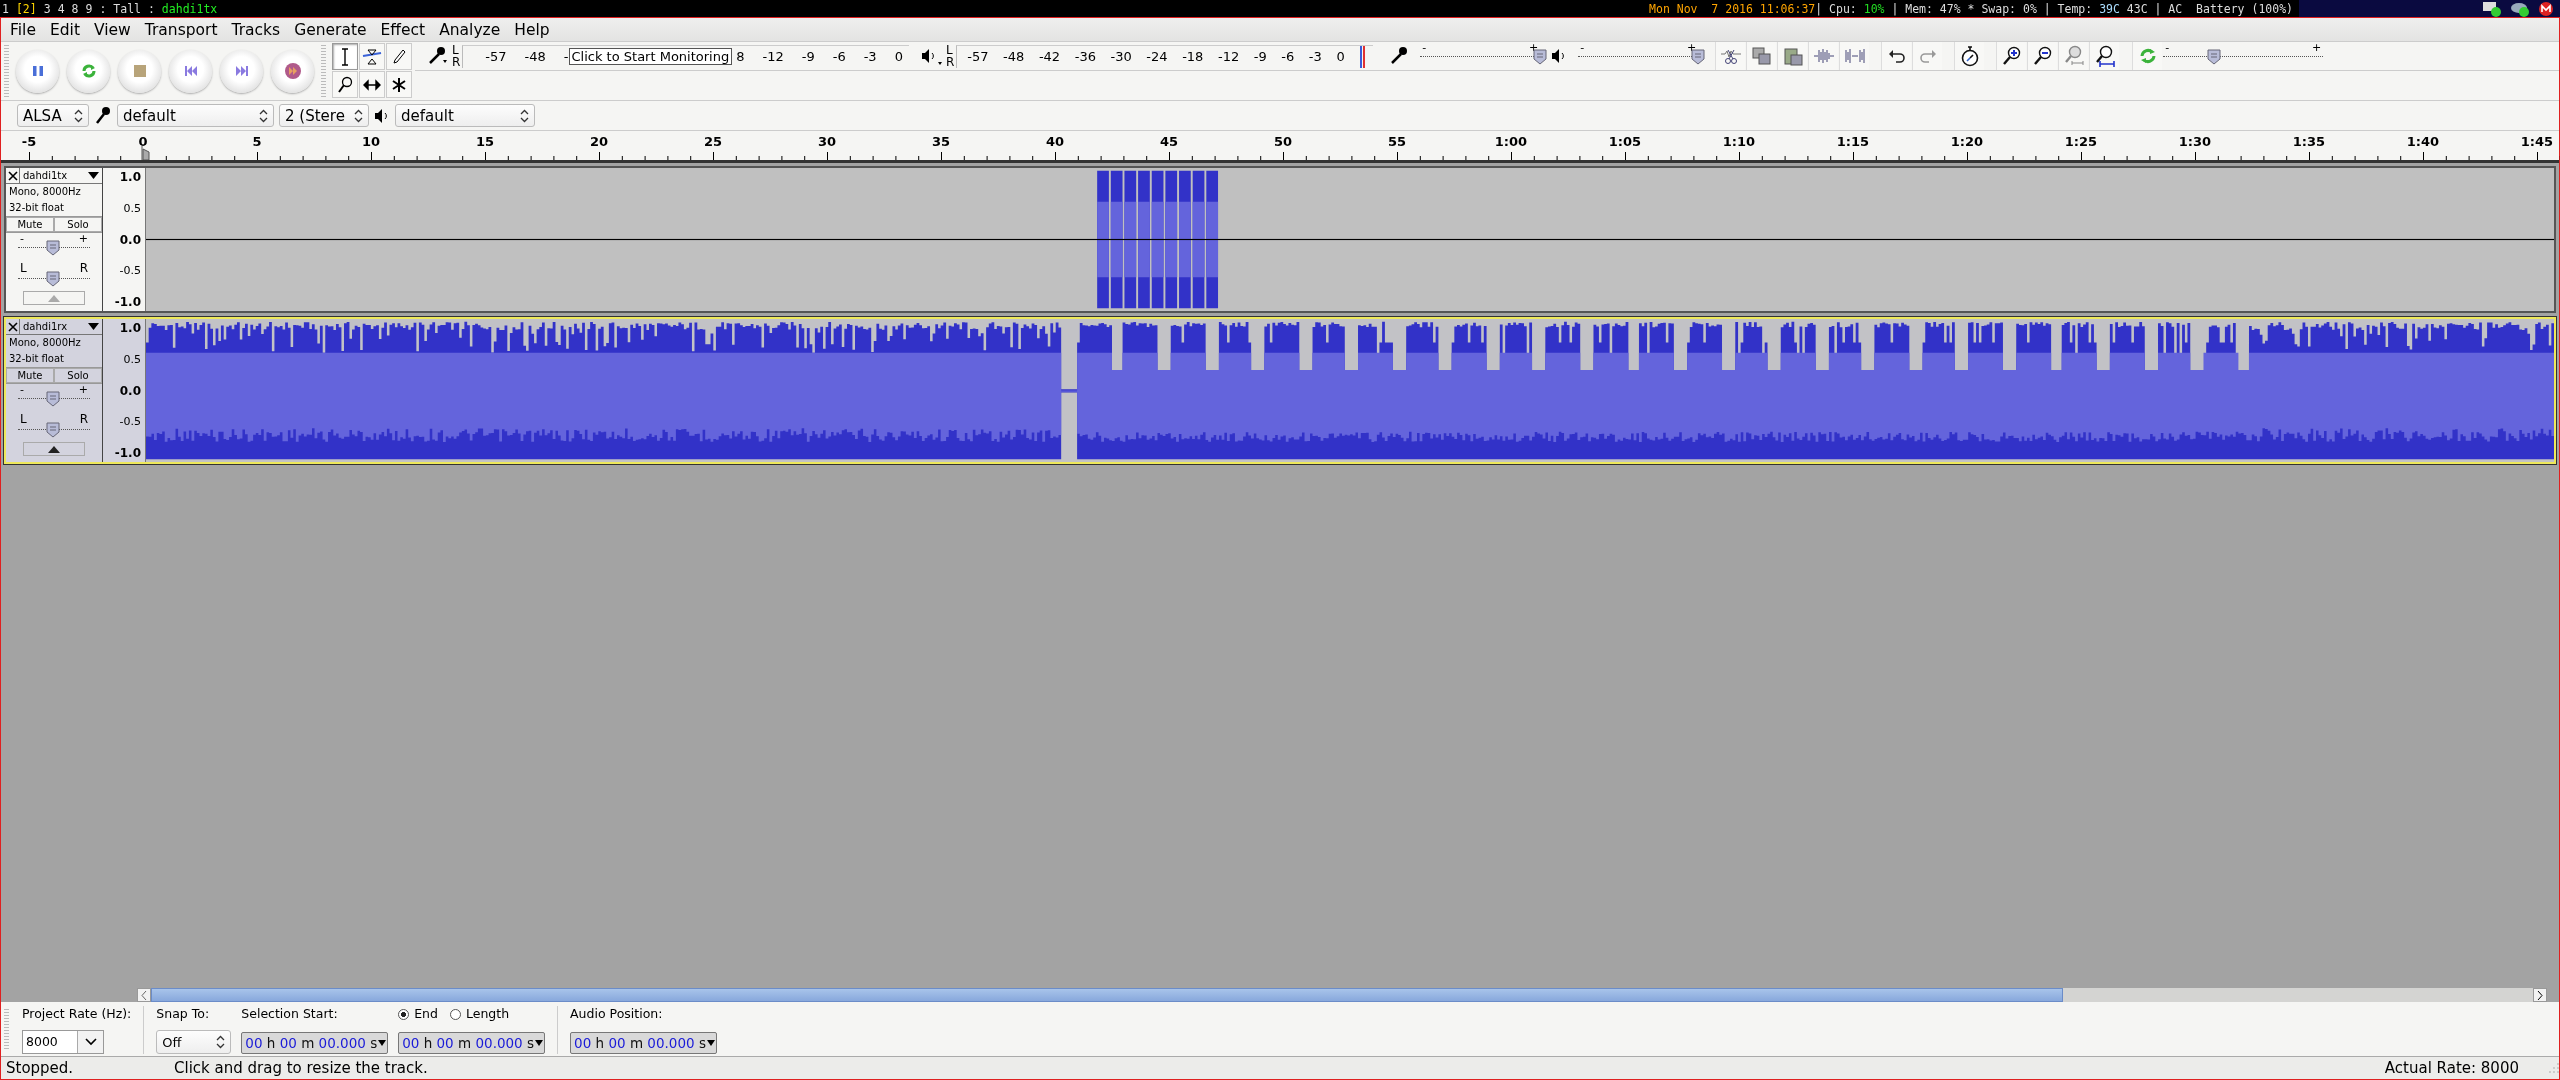 This screenshot has width=2560, height=1080. What do you see at coordinates (2423, 141) in the screenshot?
I see `ruler-label: 1:40` at bounding box center [2423, 141].